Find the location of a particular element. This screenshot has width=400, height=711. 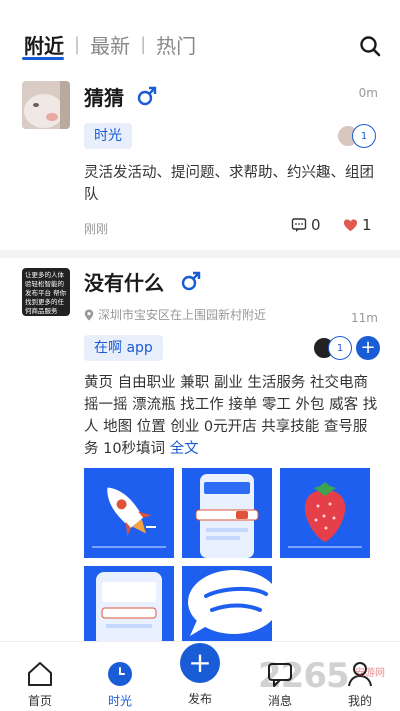

nav-publish-label: 发布 is located at coordinates (199, 699).